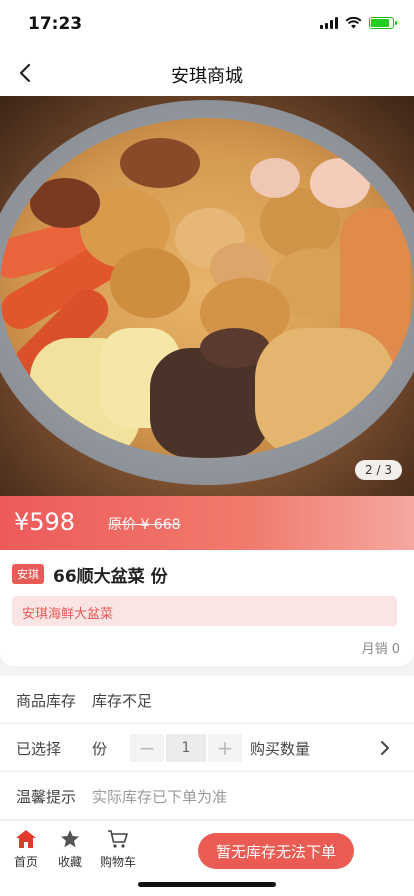  Describe the element at coordinates (353, 23) in the screenshot. I see `wifi-icon` at that location.